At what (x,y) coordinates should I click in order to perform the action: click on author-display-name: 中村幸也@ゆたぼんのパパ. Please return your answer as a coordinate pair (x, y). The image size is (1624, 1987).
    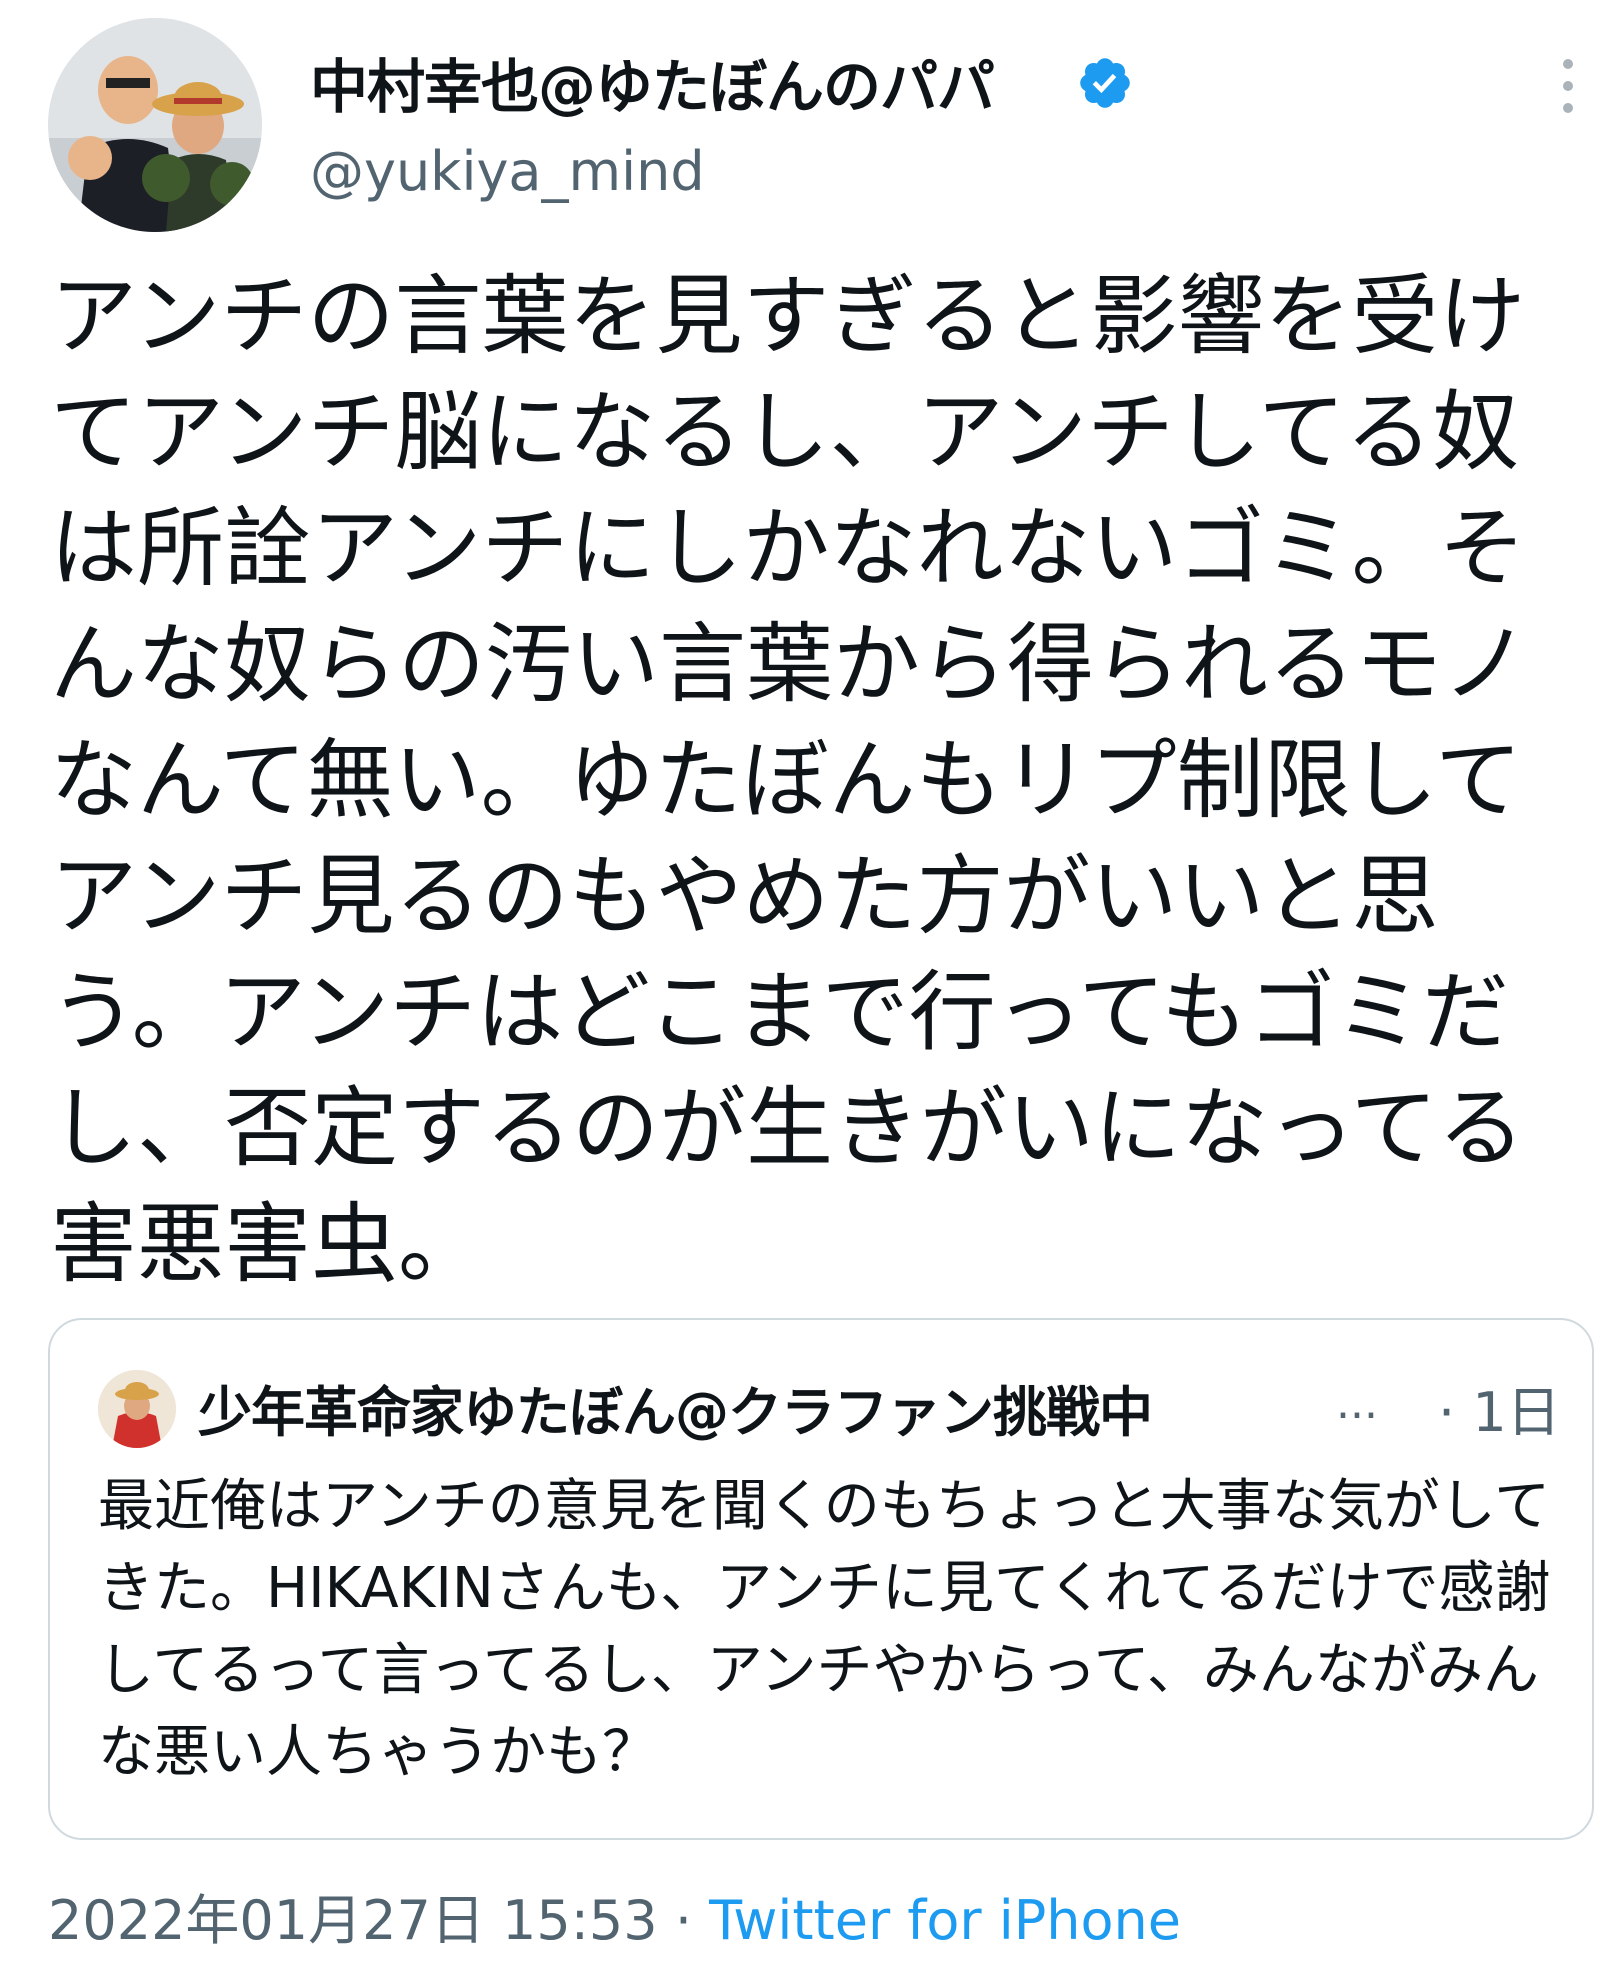
    Looking at the image, I should click on (652, 82).